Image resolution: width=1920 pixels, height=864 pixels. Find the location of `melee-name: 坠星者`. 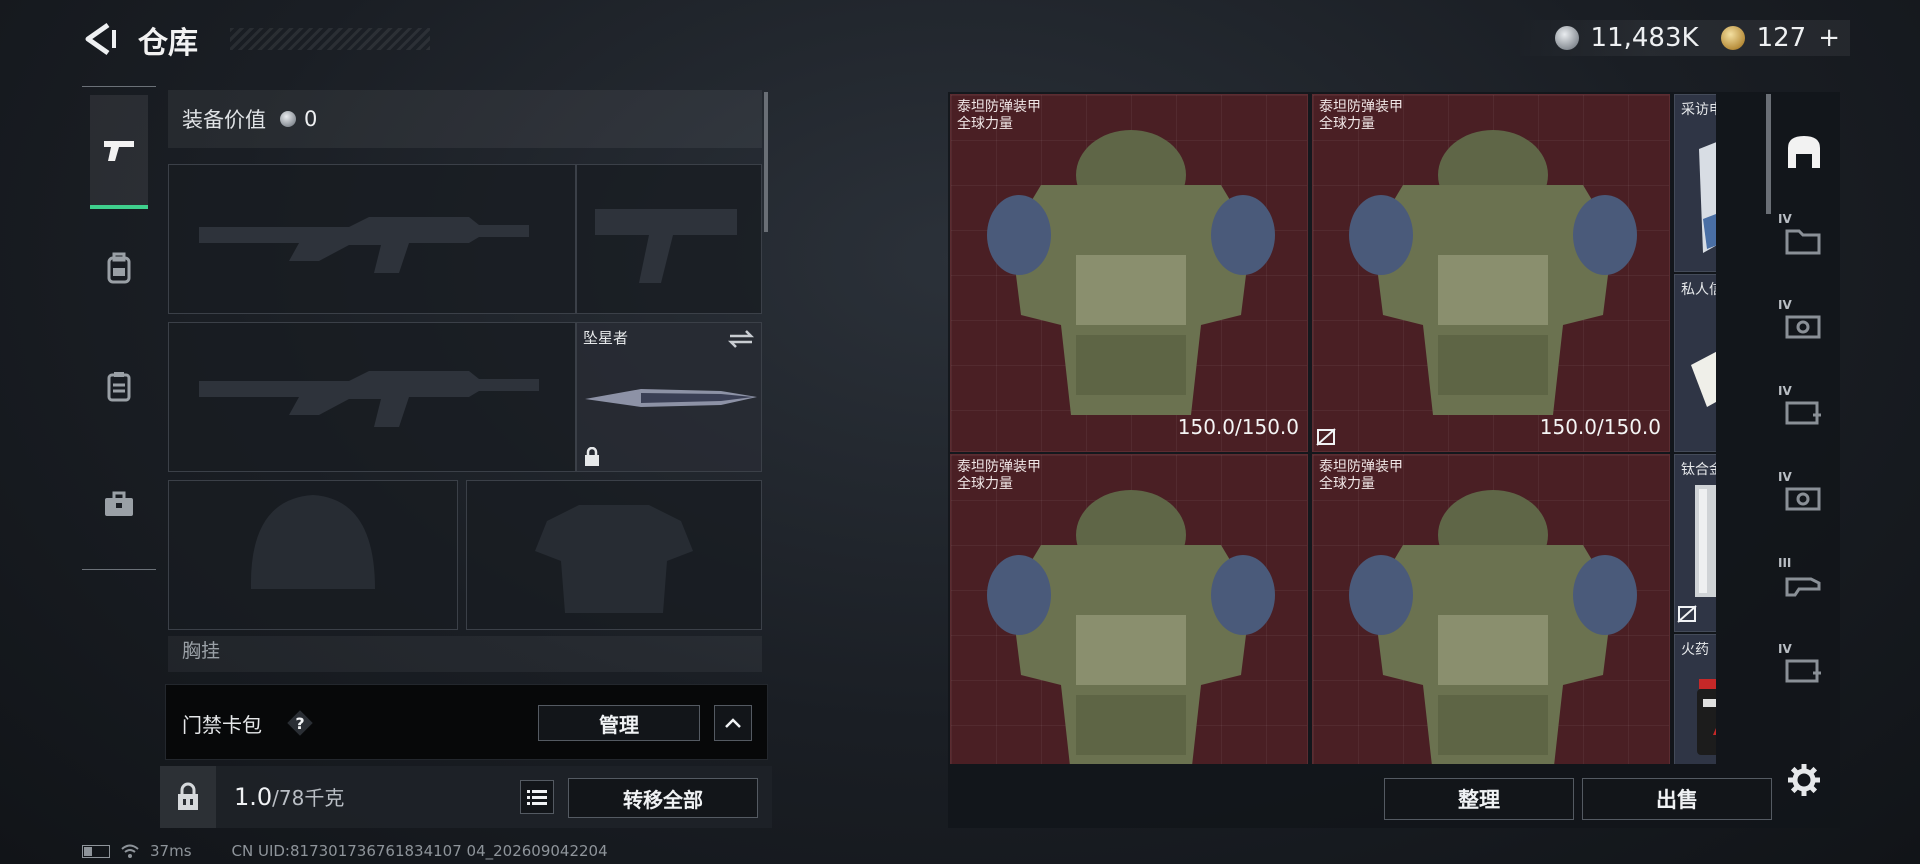

melee-name: 坠星者 is located at coordinates (606, 338).